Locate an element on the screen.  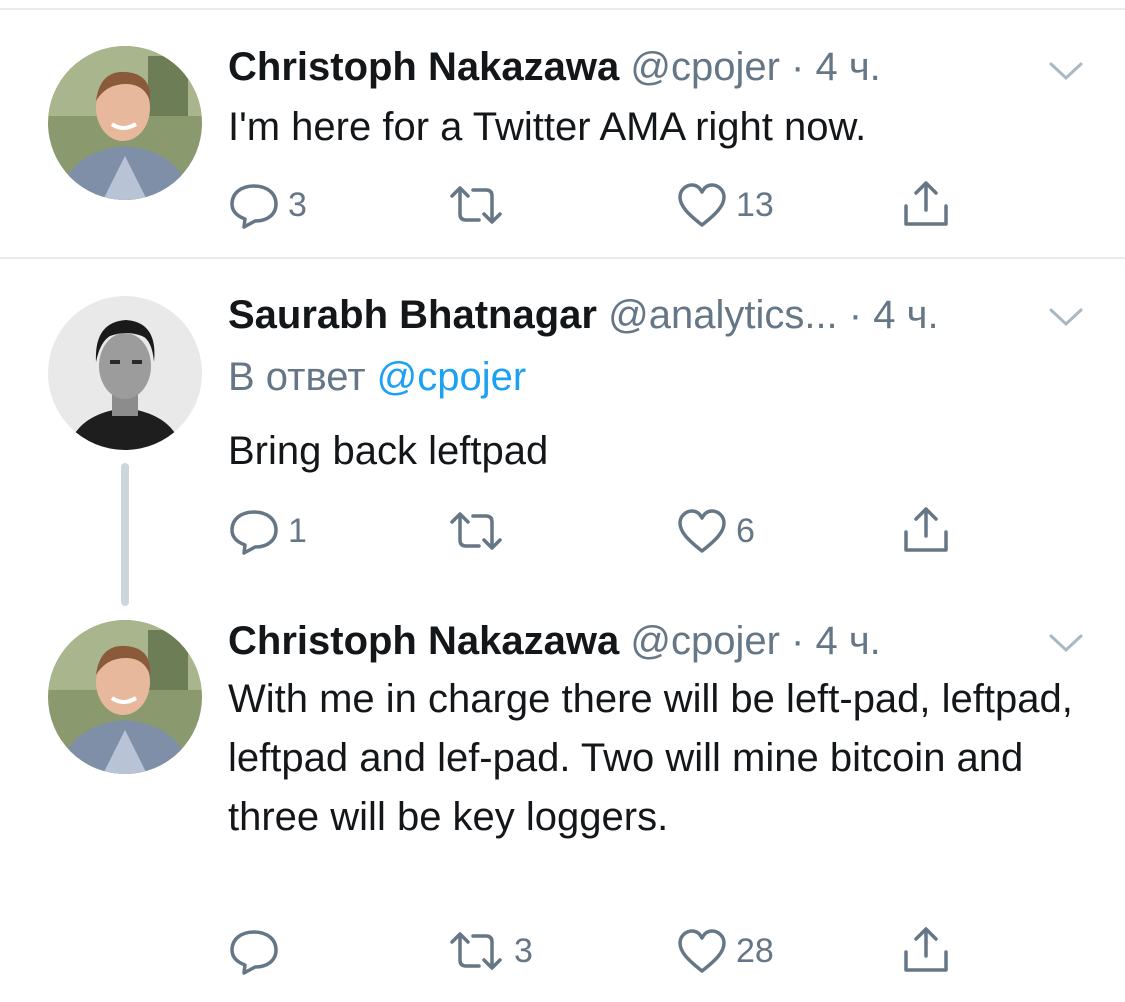
like-count: 13 is located at coordinates (755, 204).